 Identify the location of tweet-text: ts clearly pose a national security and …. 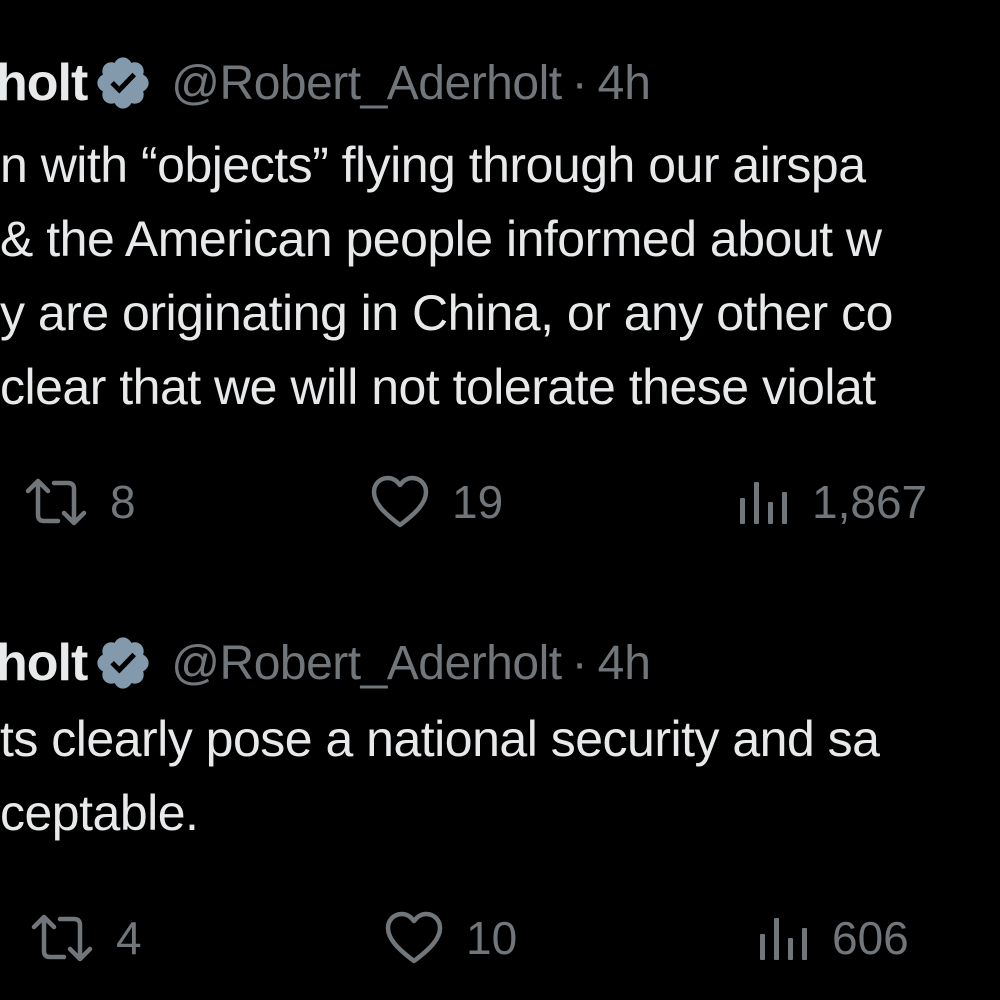
(500, 776).